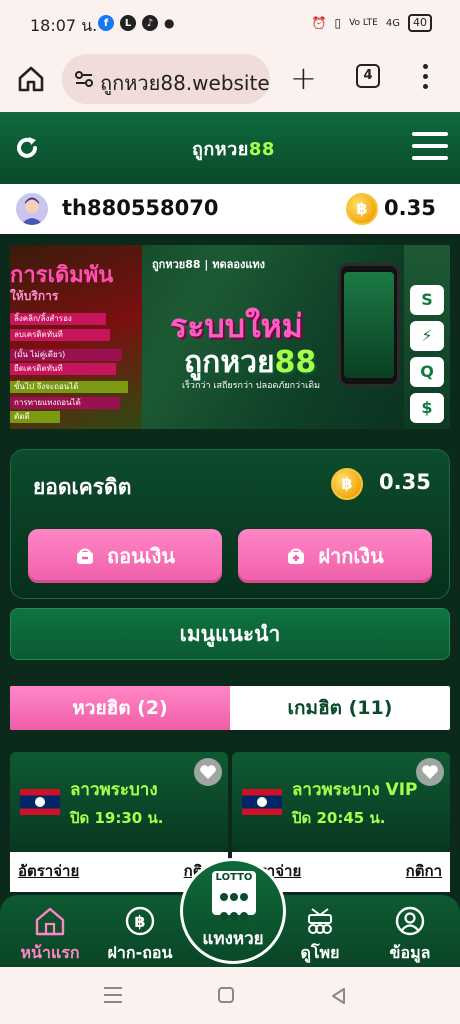 This screenshot has width=460, height=1024. I want to click on volte-icon: Vo LTE, so click(363, 23).